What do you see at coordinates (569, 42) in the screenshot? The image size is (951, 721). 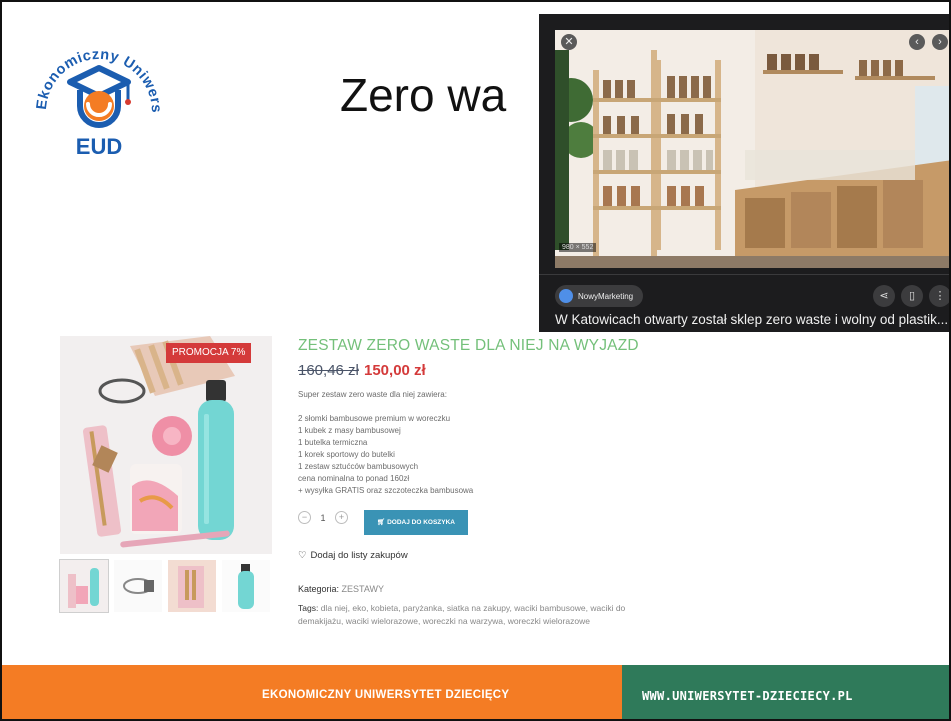 I see `close-icon: ✕` at bounding box center [569, 42].